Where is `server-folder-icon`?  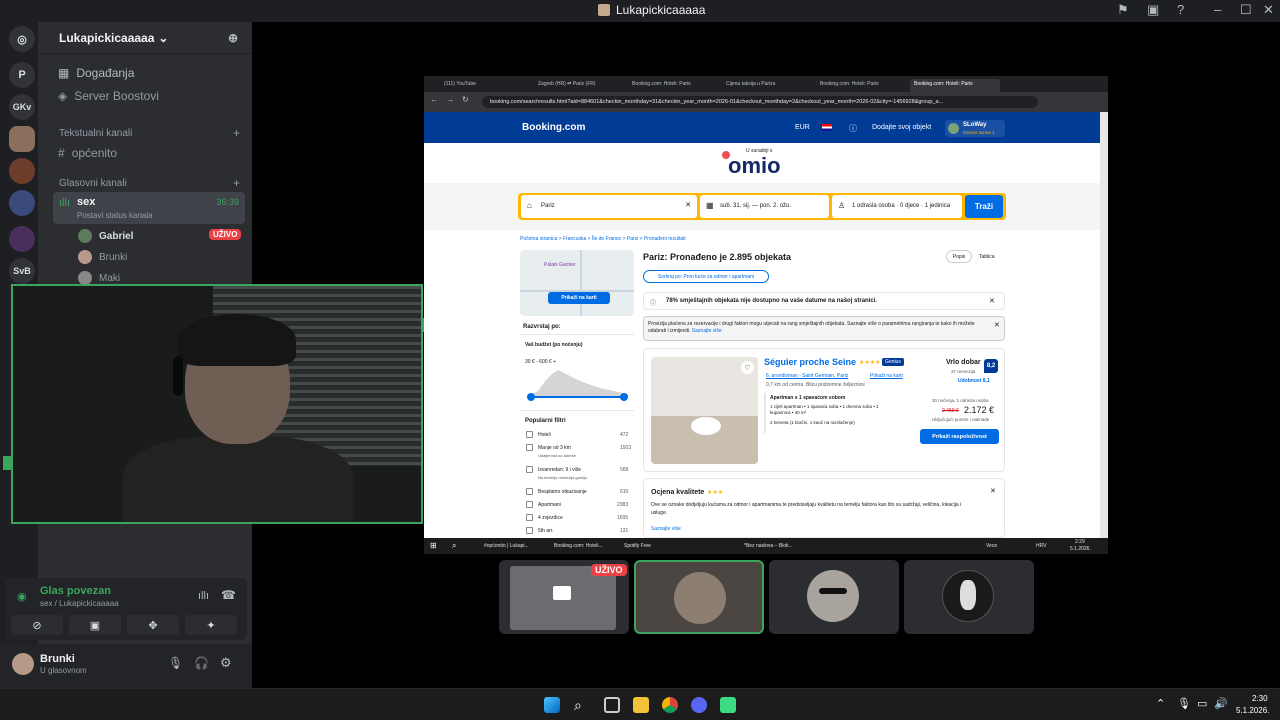 server-folder-icon is located at coordinates (22, 203).